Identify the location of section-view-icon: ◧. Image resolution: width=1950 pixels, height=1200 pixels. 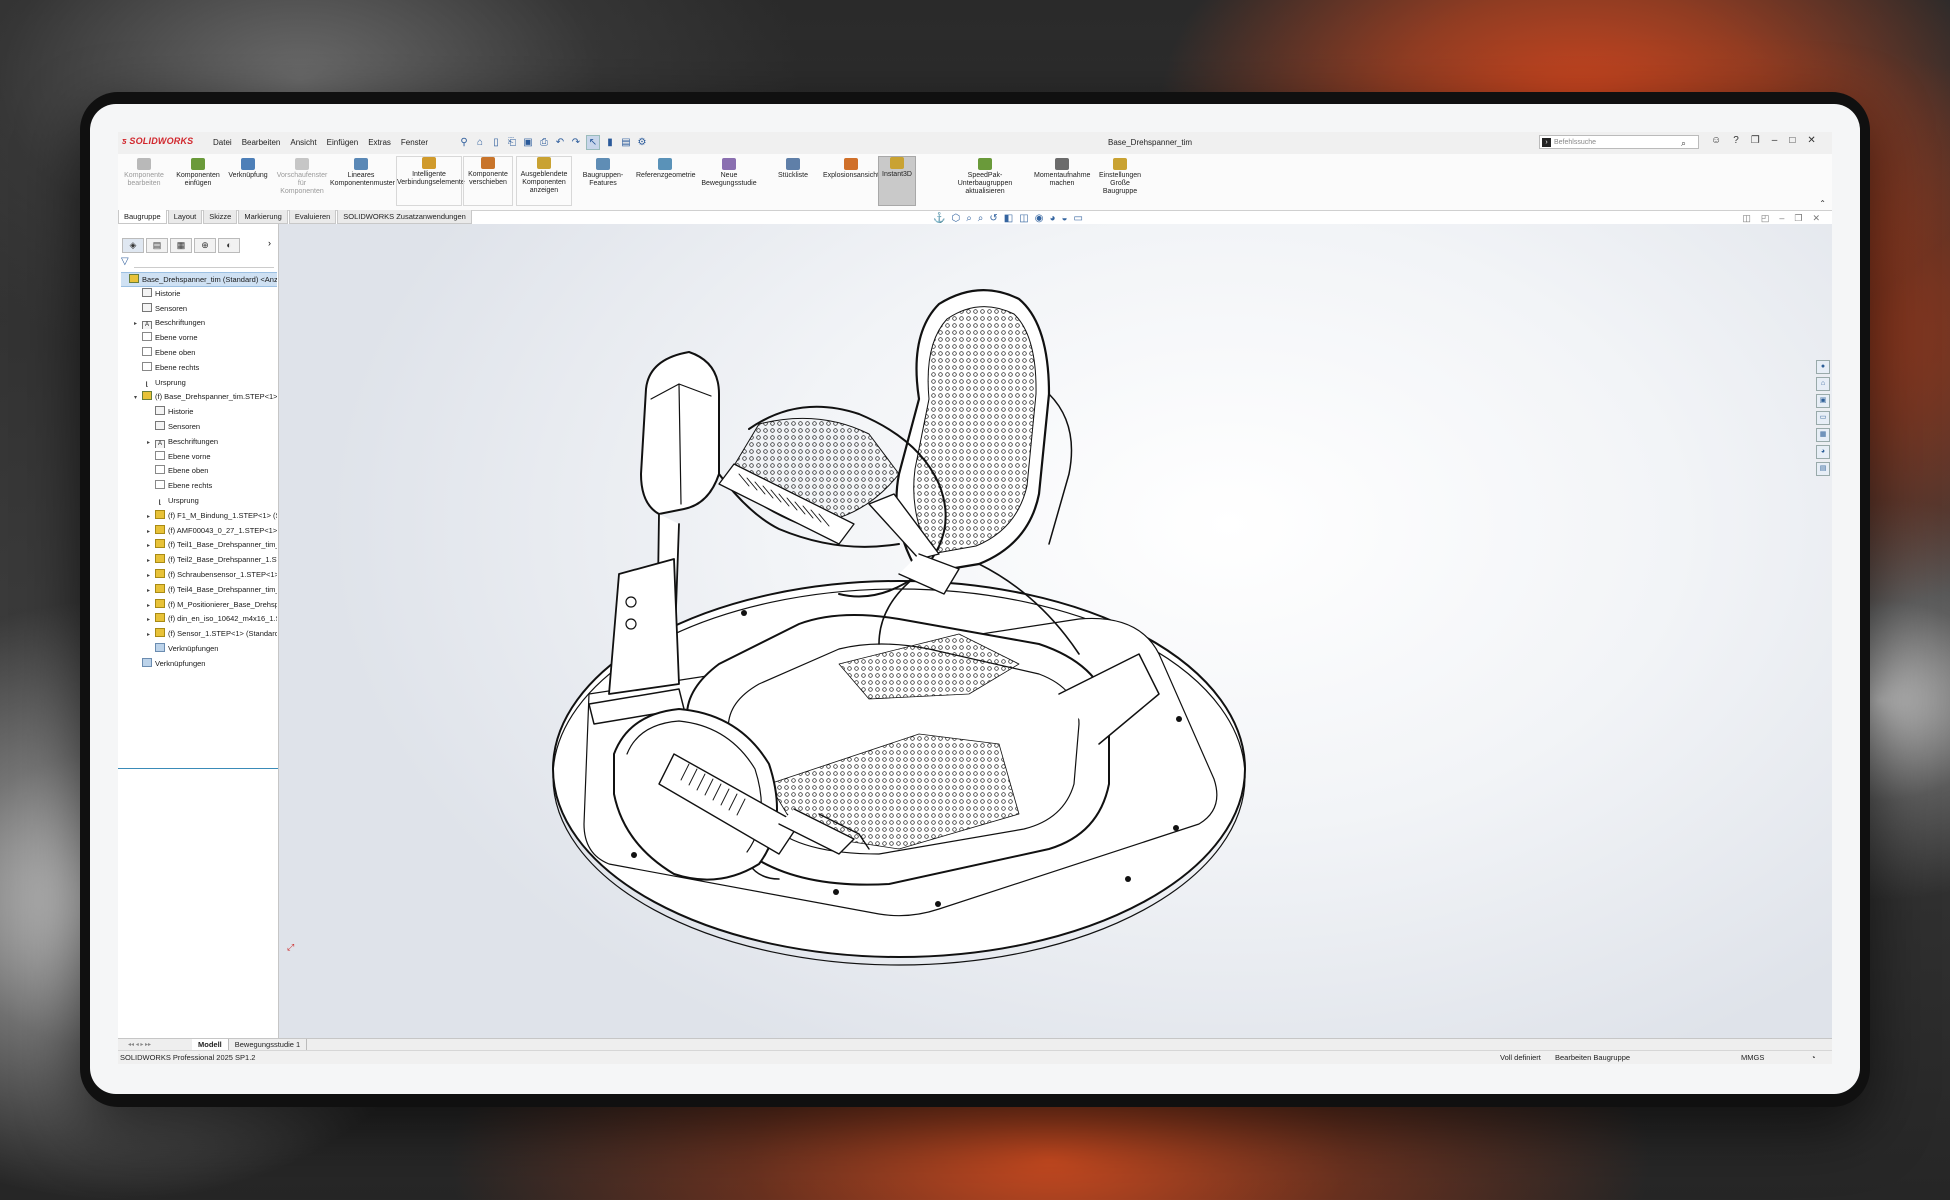
(1008, 218).